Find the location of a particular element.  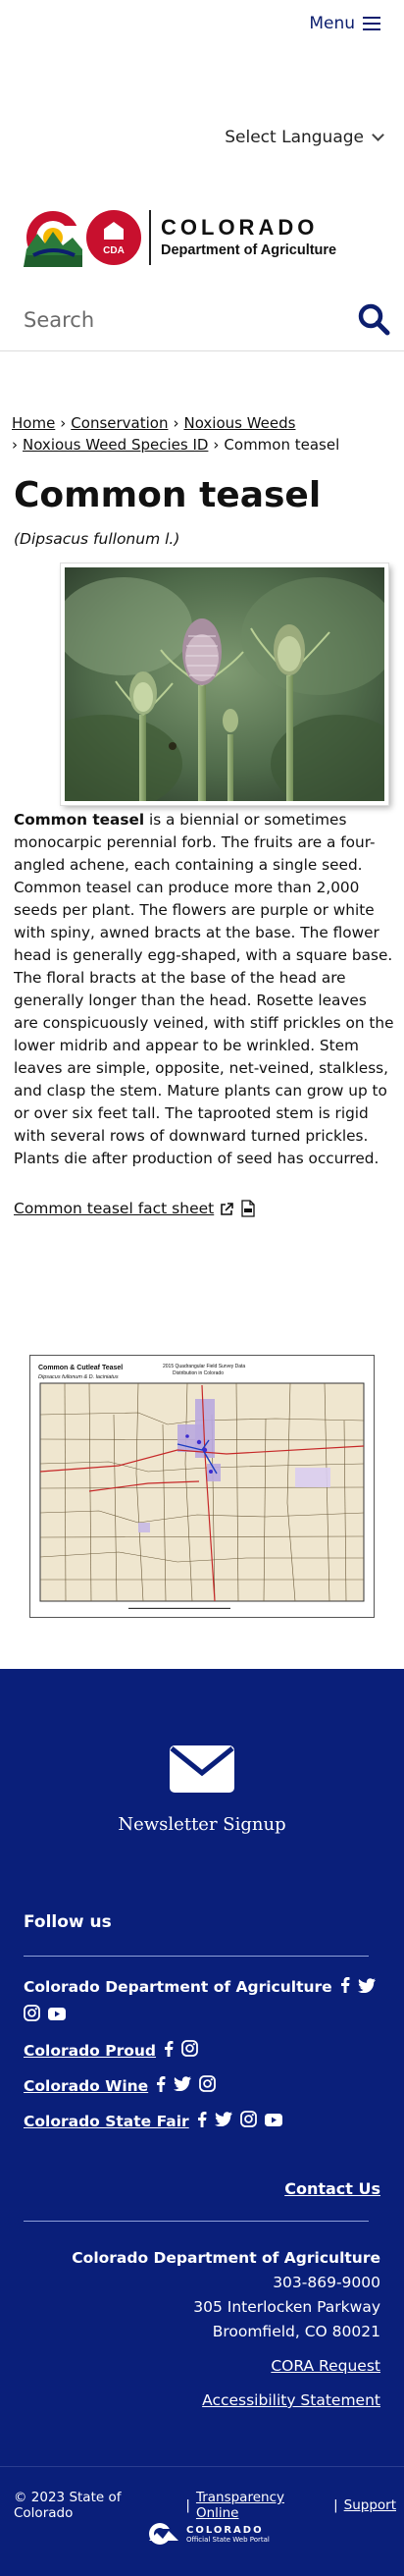

hamburger-icon is located at coordinates (371, 23).